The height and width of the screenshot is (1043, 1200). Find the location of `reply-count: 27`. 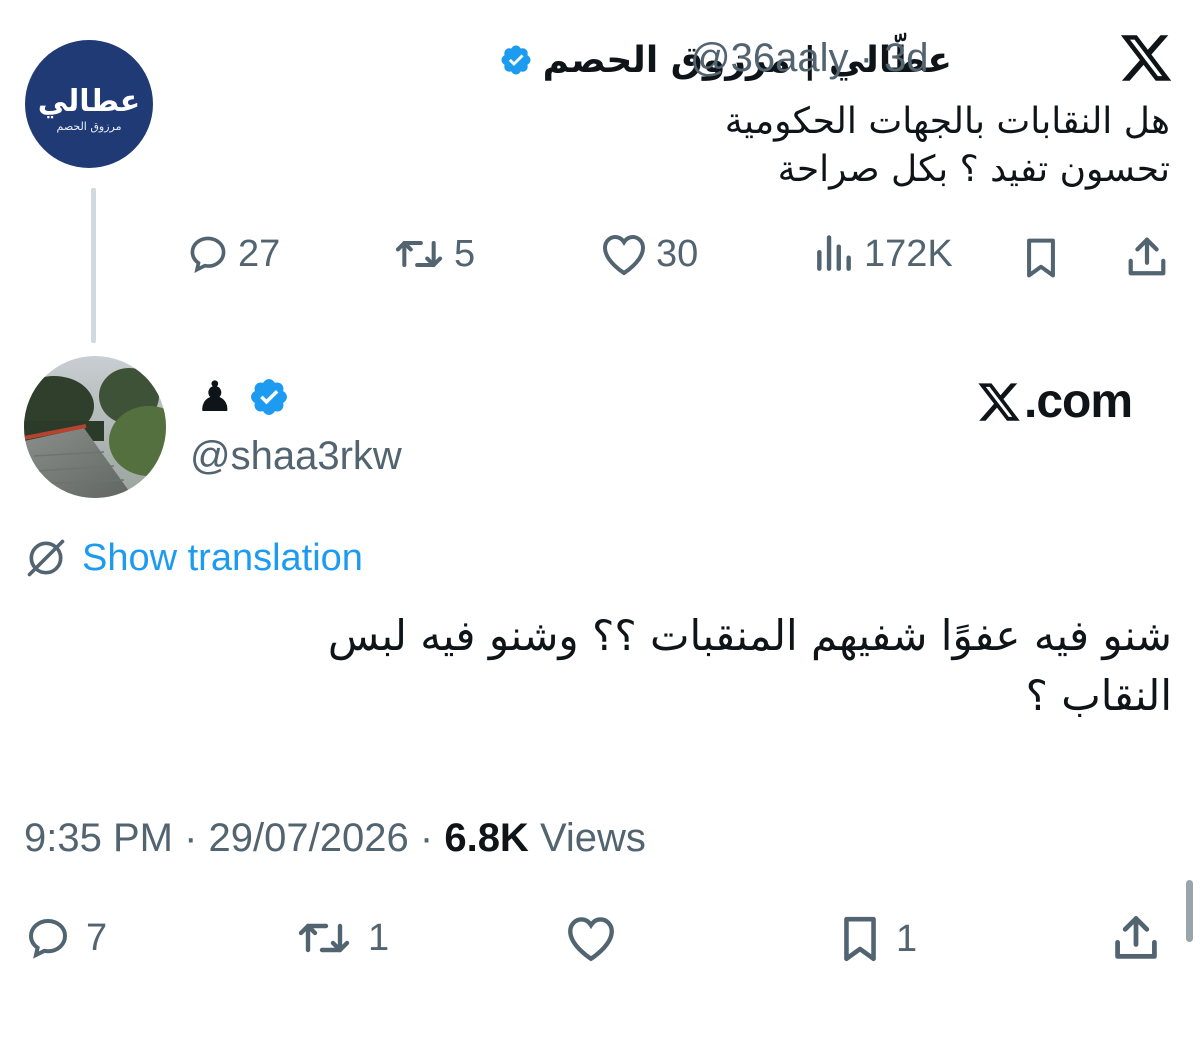

reply-count: 27 is located at coordinates (259, 253).